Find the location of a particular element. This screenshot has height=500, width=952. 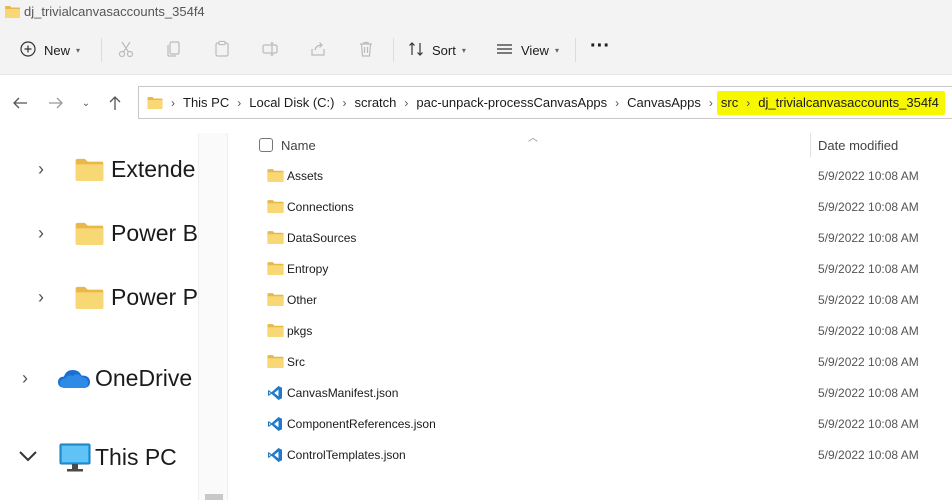

nav-item-label: OneDrive is located at coordinates (144, 377).